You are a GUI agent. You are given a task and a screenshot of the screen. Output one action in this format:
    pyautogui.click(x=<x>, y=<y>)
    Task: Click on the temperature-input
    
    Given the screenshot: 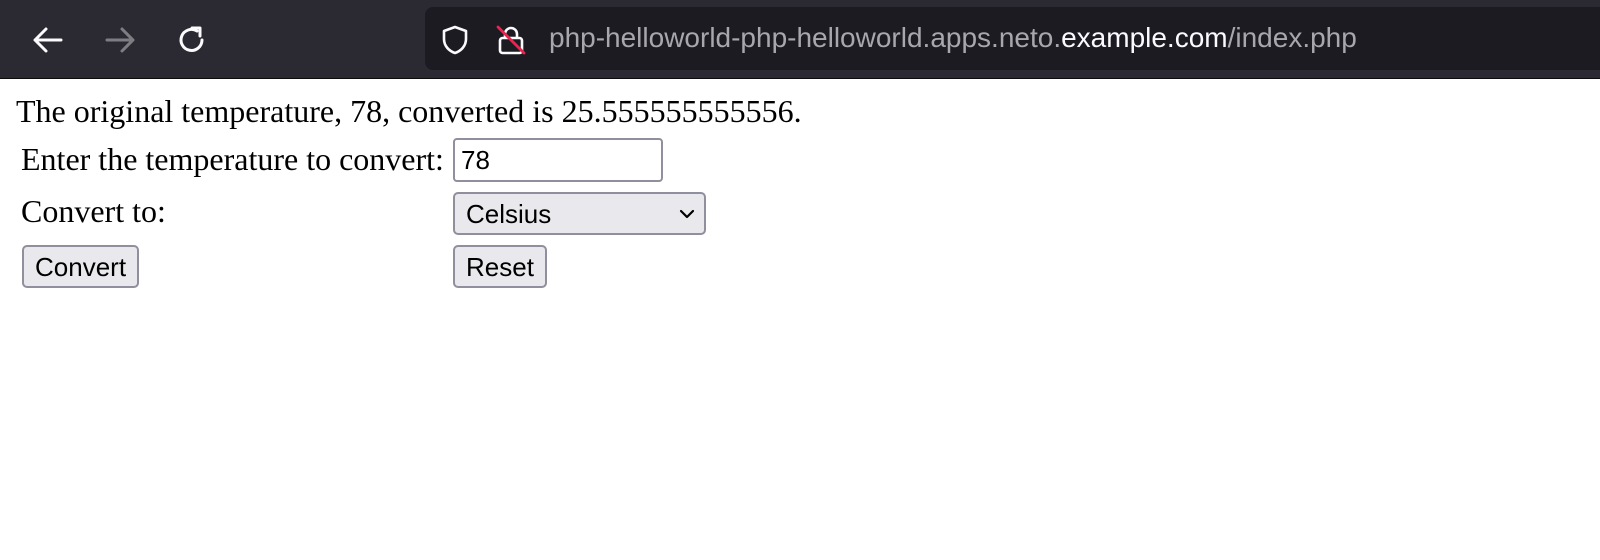 What is the action you would take?
    pyautogui.click(x=558, y=160)
    